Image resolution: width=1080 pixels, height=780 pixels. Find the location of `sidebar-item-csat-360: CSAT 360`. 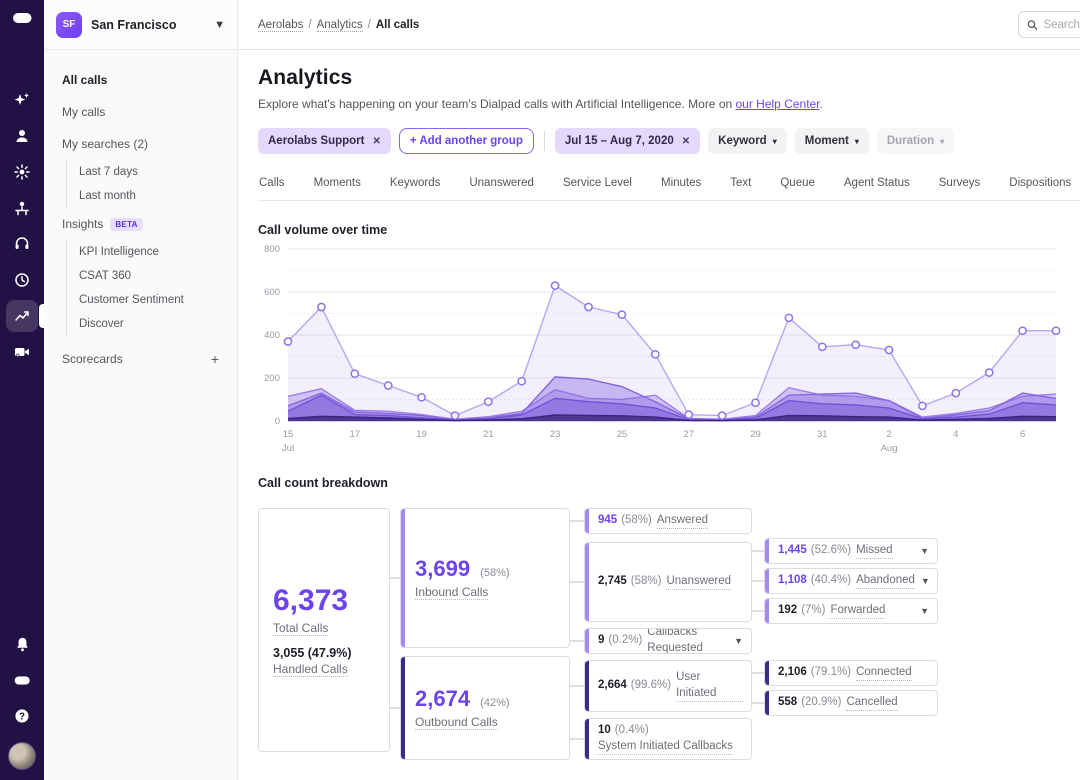

sidebar-item-csat-360: CSAT 360 is located at coordinates (151, 276).